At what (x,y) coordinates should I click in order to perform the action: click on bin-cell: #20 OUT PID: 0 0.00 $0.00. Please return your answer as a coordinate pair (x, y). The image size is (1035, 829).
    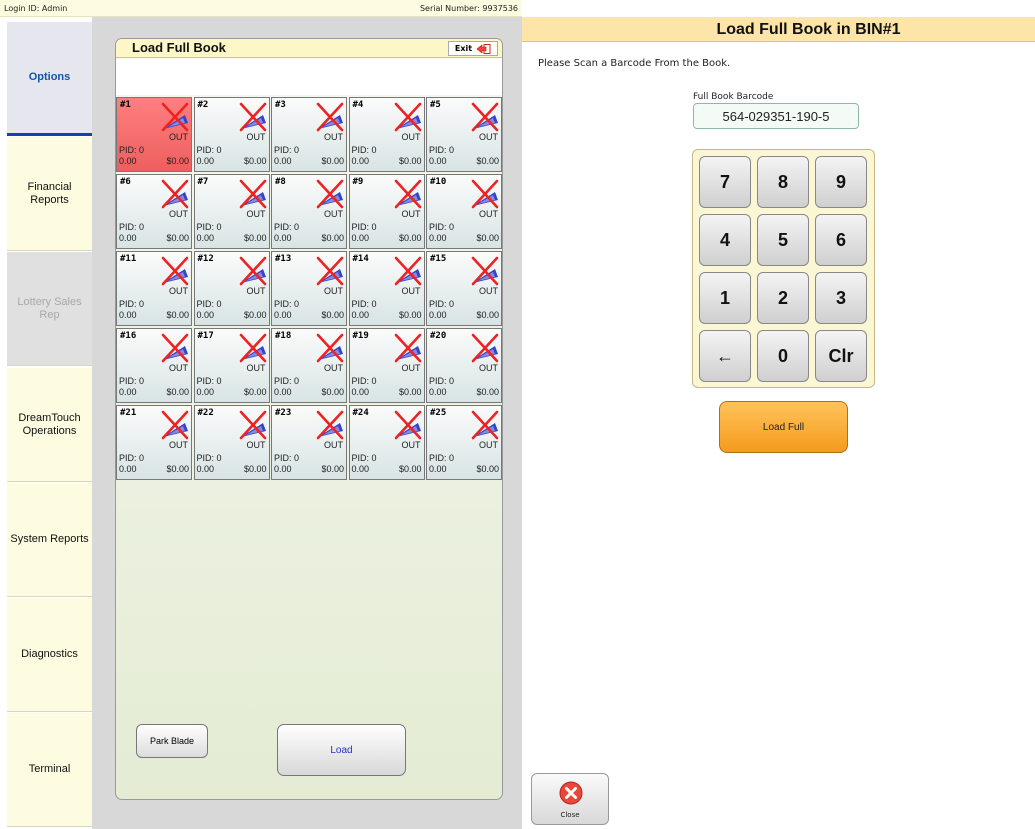
    Looking at the image, I should click on (464, 365).